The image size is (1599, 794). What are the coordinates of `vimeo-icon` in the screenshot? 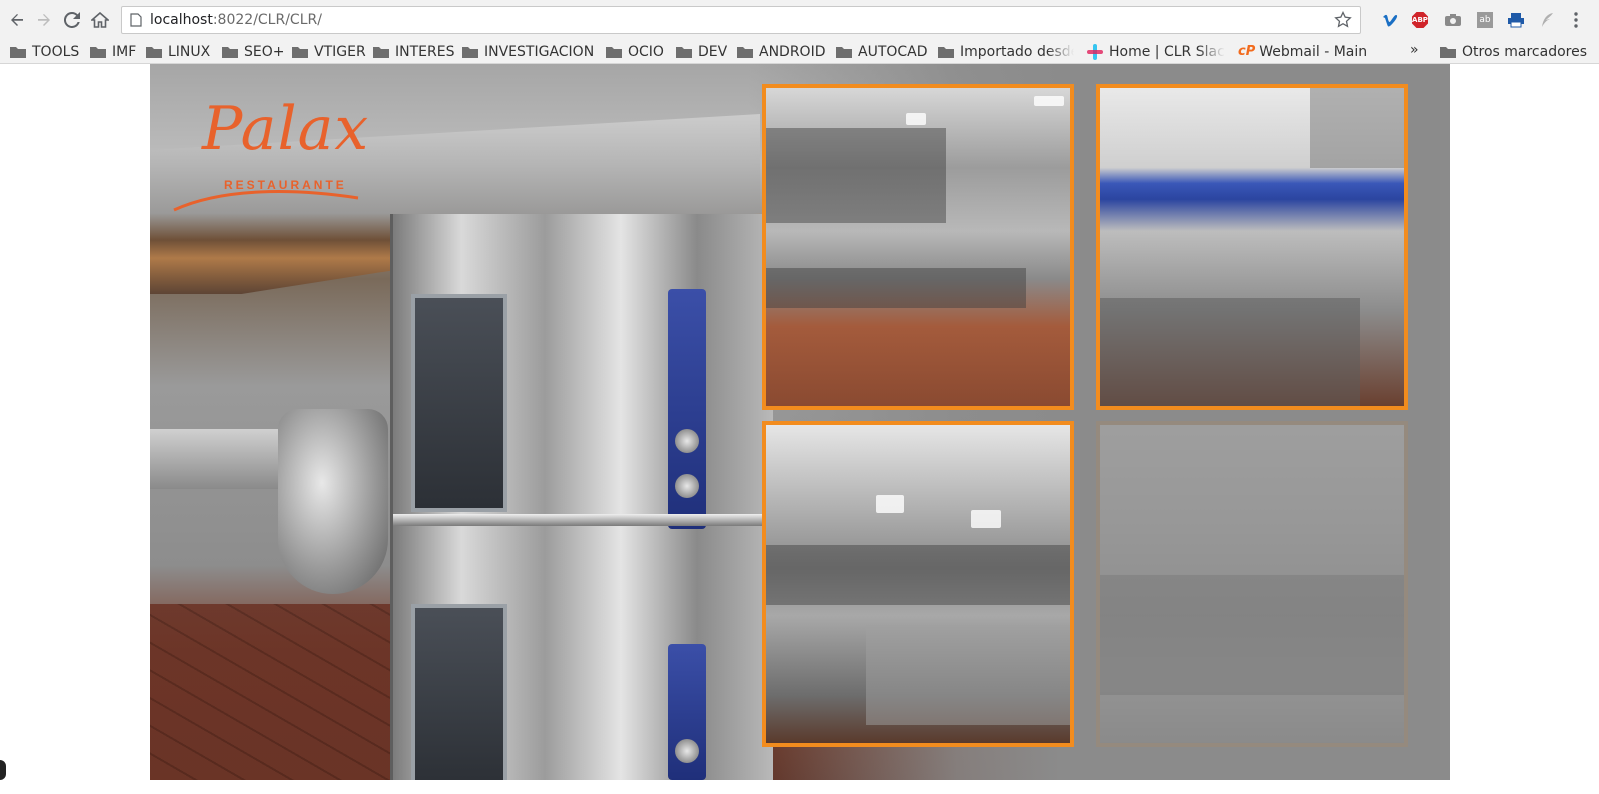 It's located at (1390, 20).